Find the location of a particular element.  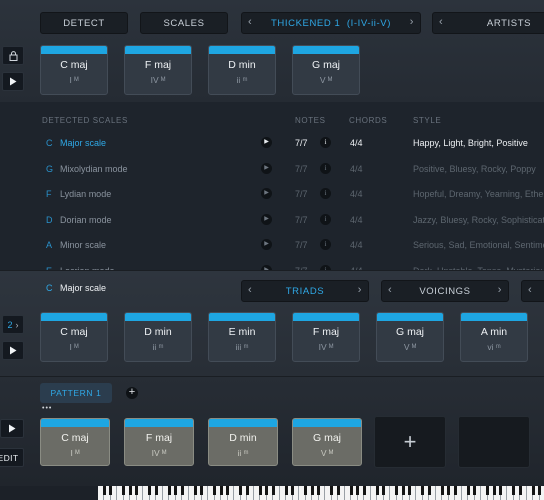

chord-name: A min is located at coordinates (494, 332).